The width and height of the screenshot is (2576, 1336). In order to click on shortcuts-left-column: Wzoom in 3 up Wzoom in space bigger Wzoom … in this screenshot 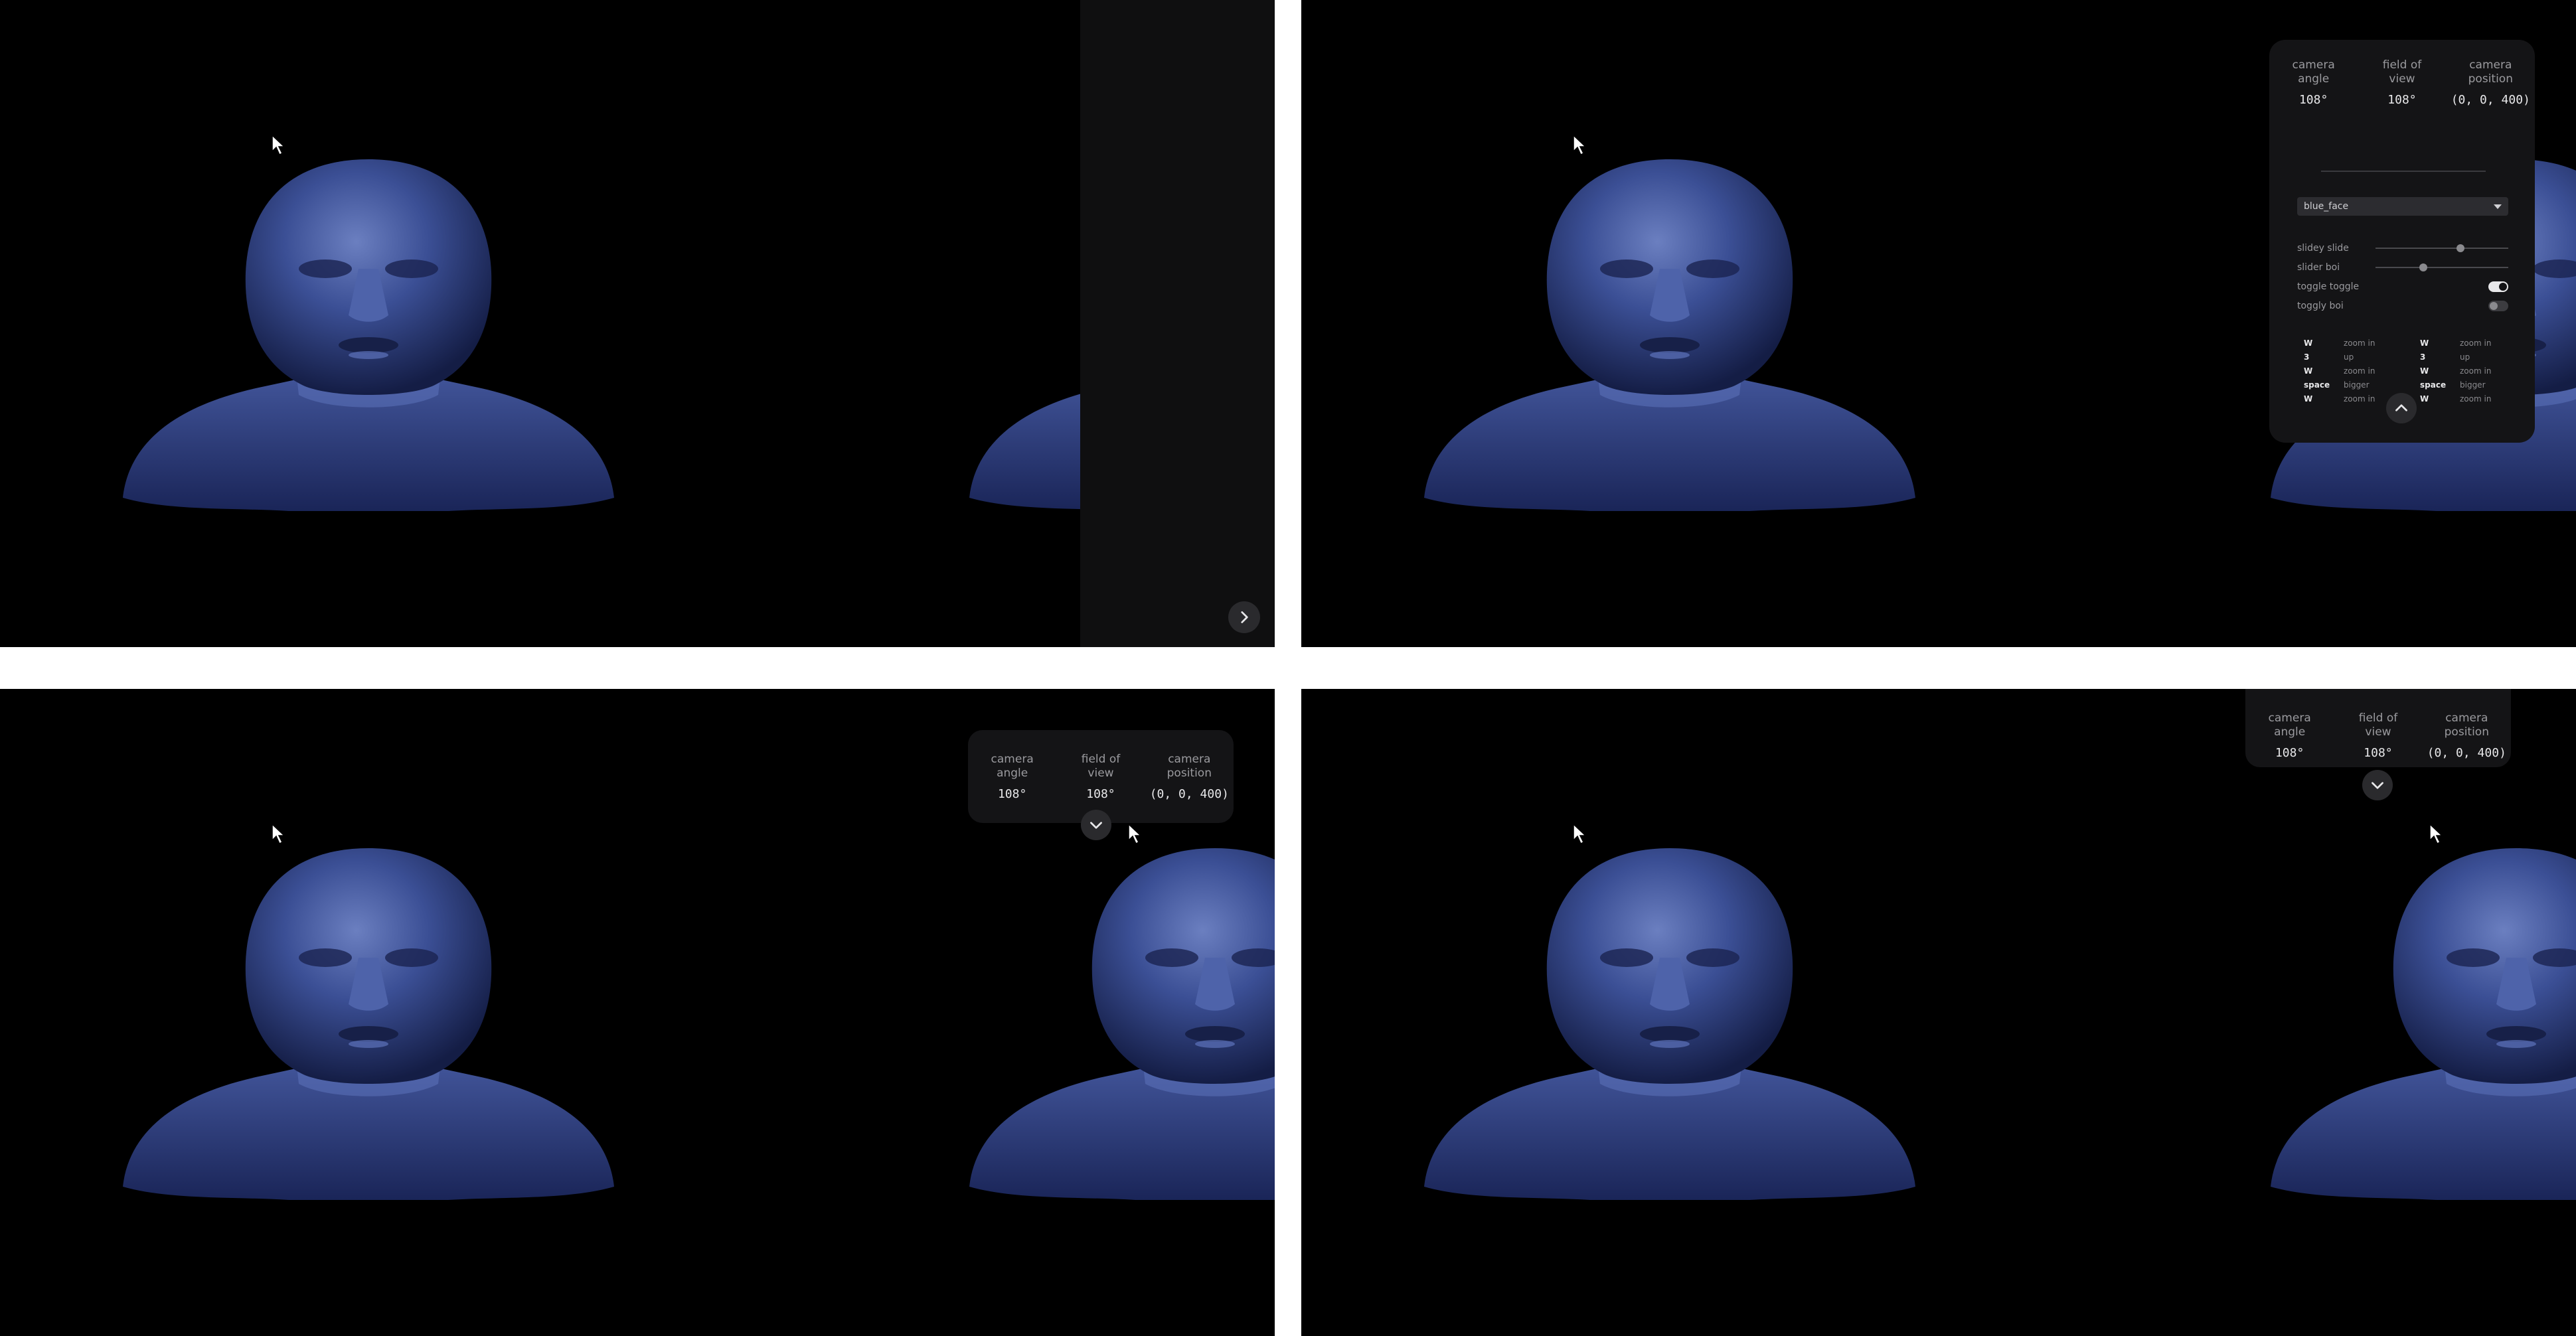, I will do `click(2353, 371)`.